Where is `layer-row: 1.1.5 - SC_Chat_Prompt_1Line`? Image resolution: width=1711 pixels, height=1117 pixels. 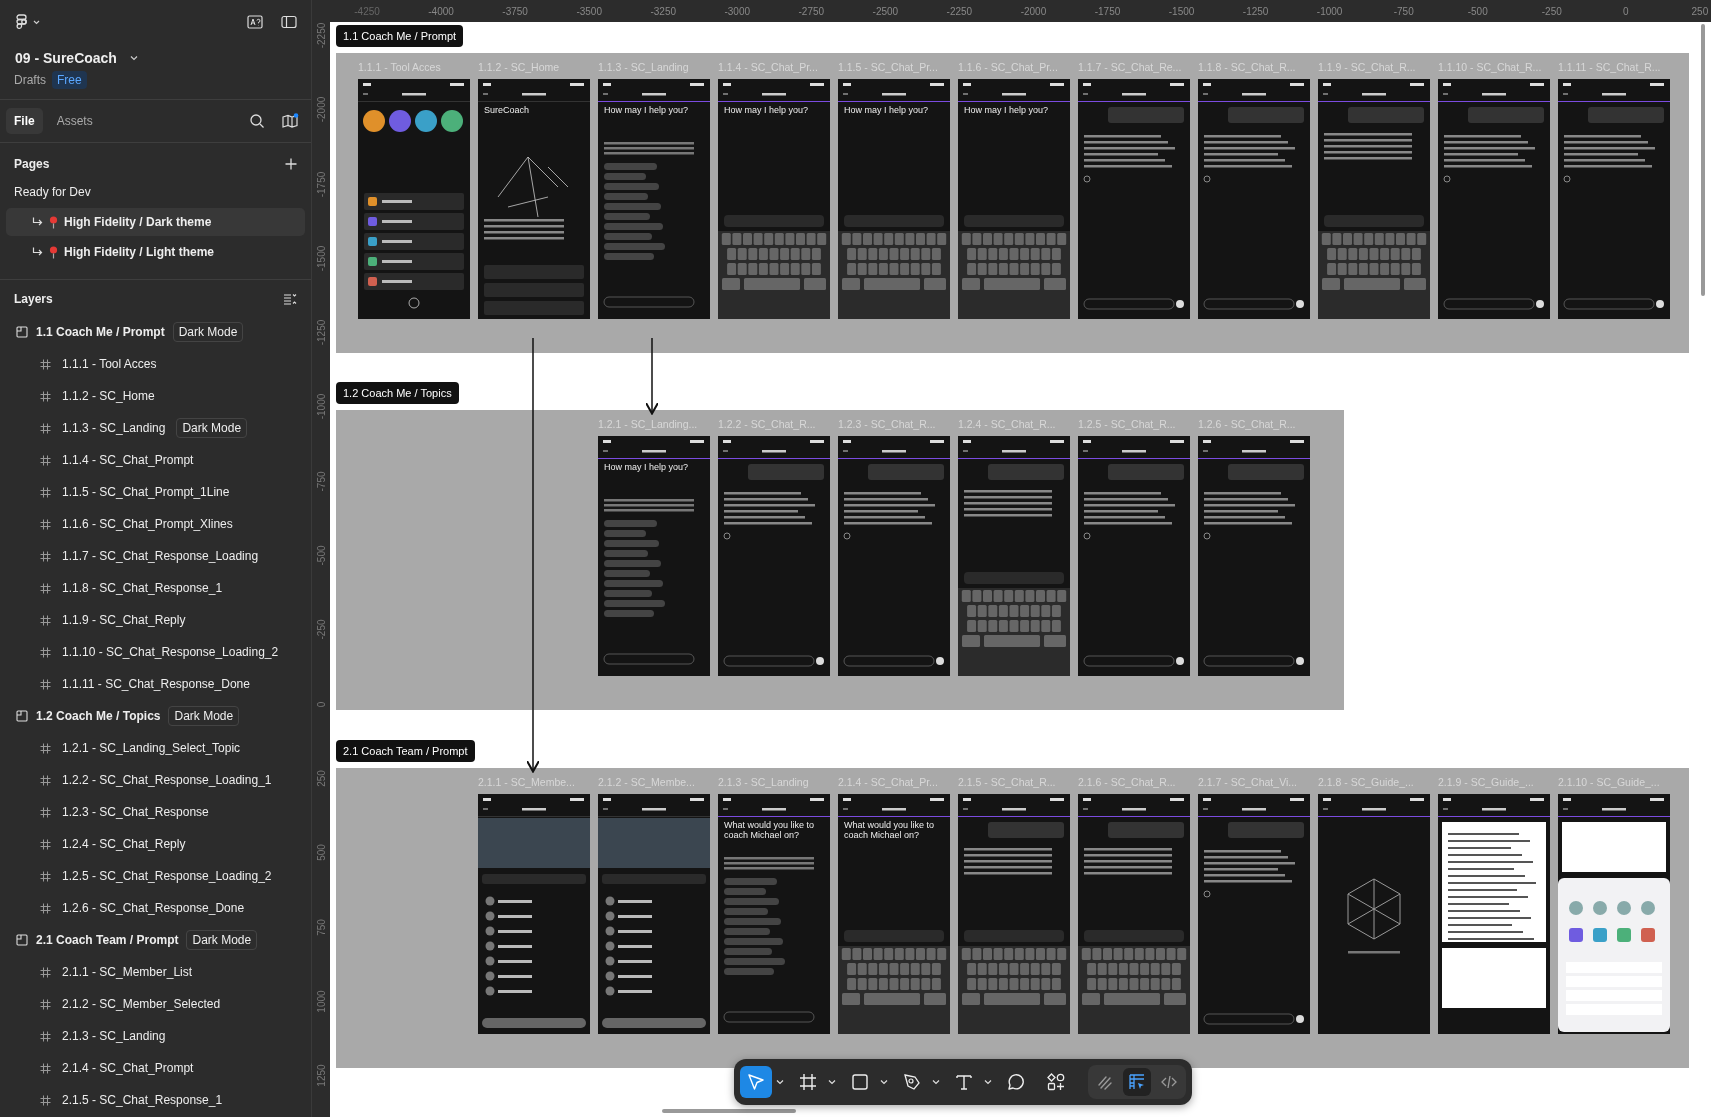 layer-row: 1.1.5 - SC_Chat_Prompt_1Line is located at coordinates (155, 492).